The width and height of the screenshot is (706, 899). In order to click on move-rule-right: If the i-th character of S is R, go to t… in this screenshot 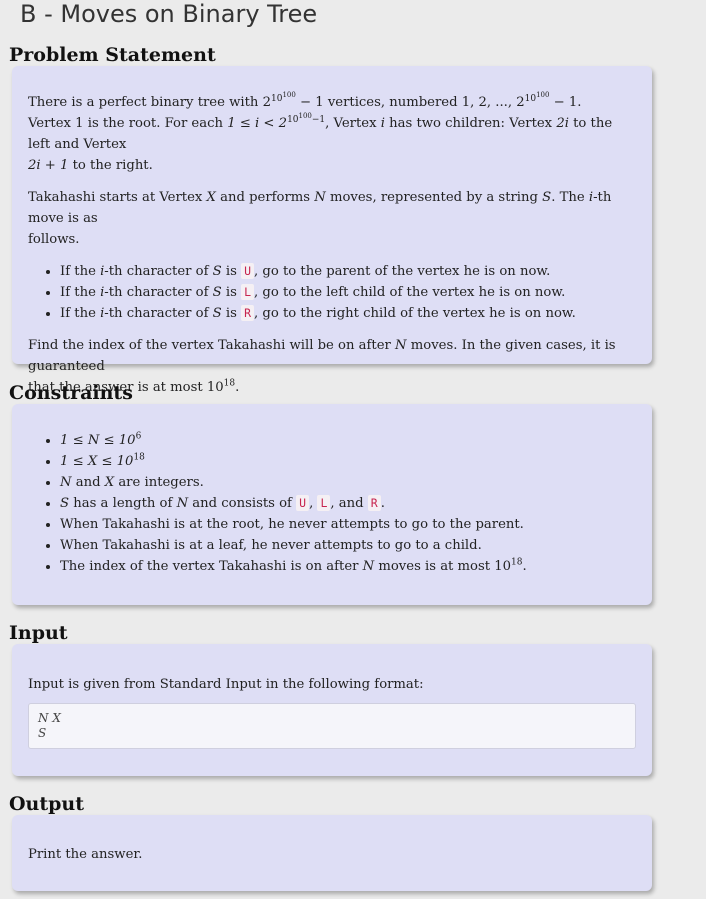, I will do `click(348, 313)`.